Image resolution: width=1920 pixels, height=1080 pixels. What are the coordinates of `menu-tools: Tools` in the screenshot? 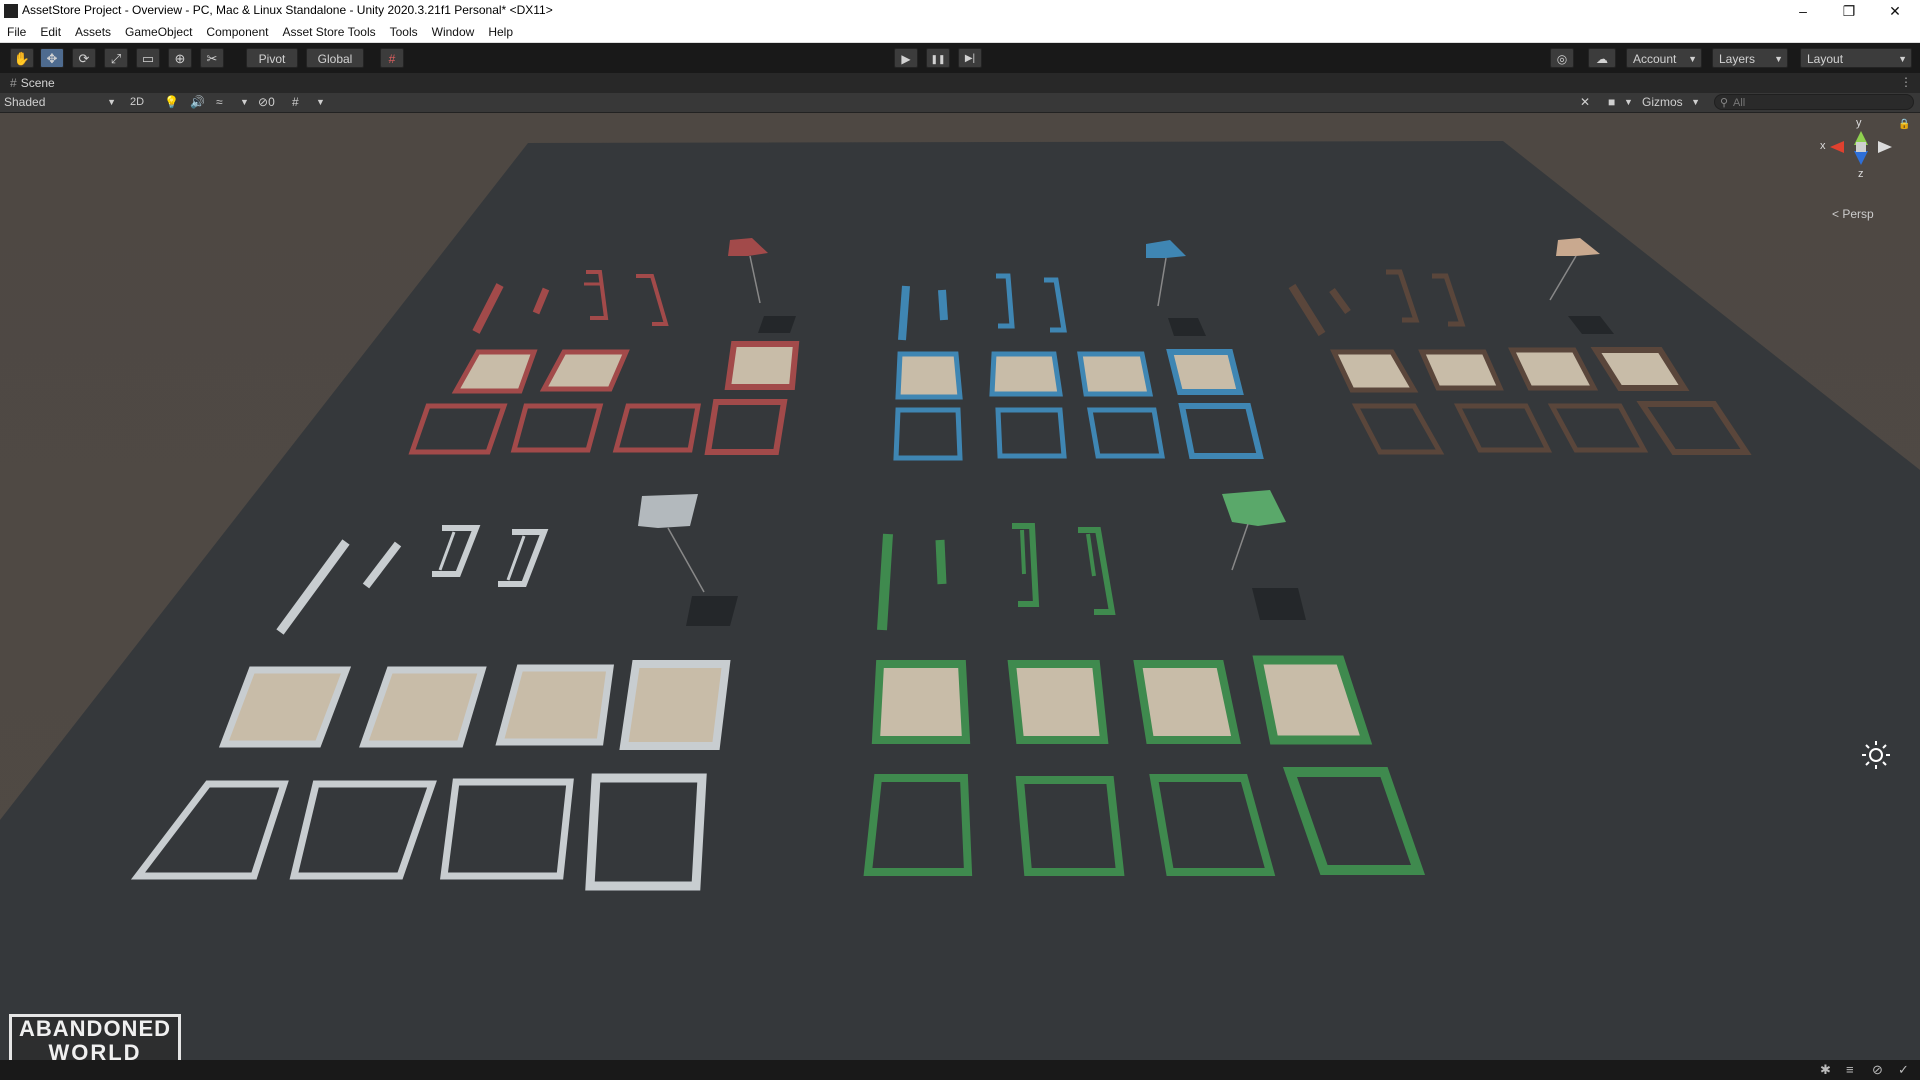 It's located at (404, 32).